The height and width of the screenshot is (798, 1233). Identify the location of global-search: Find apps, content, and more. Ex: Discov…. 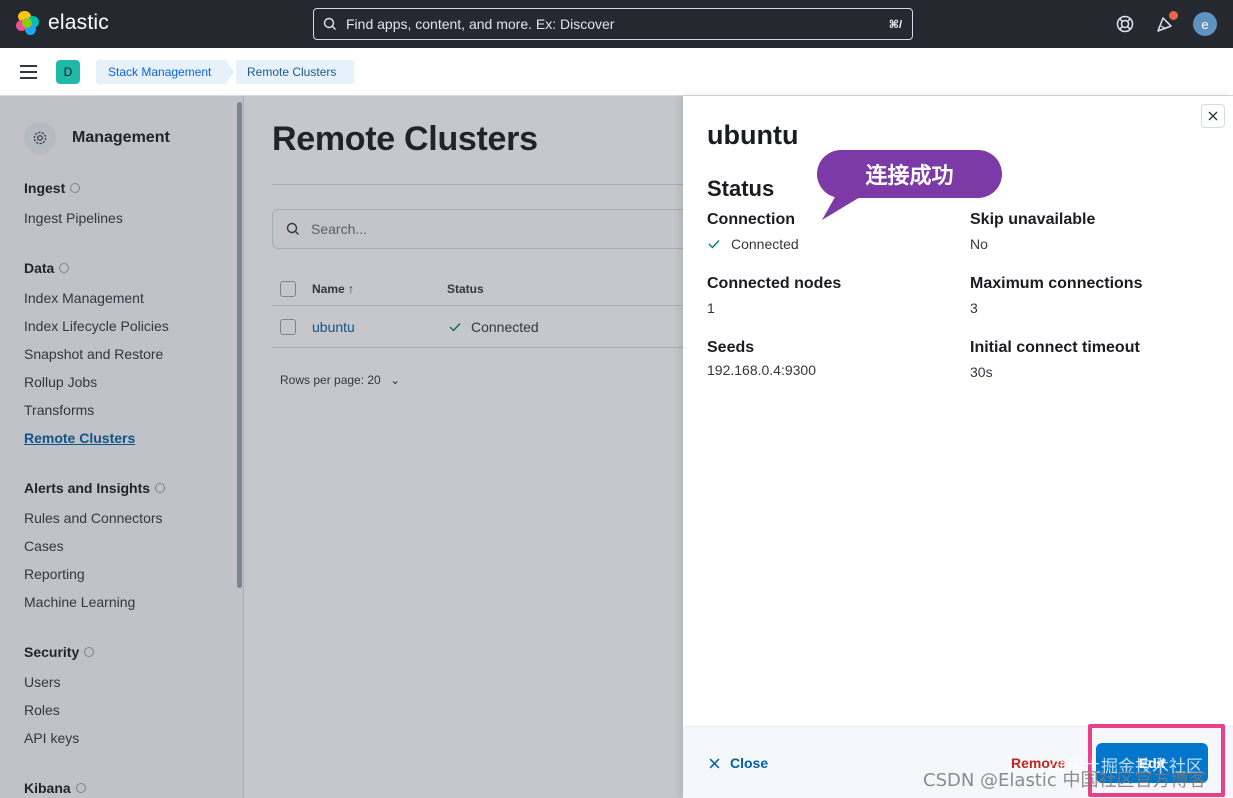
(613, 24).